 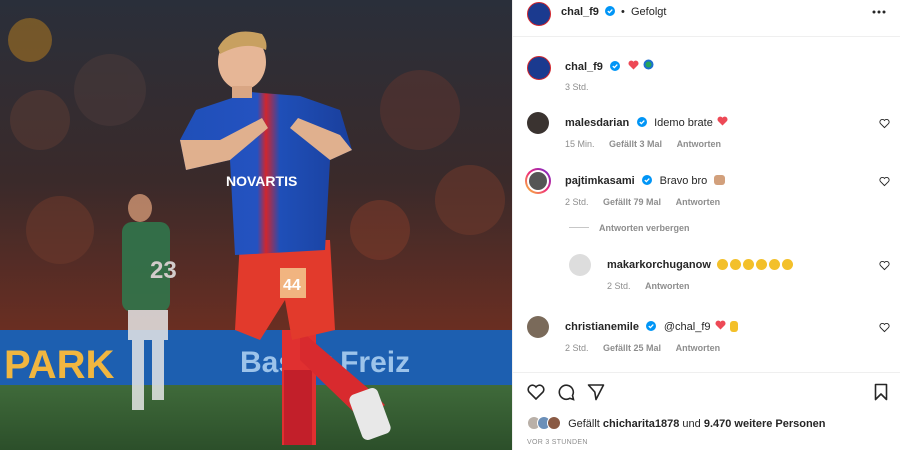 I want to click on header-username: chal_f9, so click(x=580, y=12).